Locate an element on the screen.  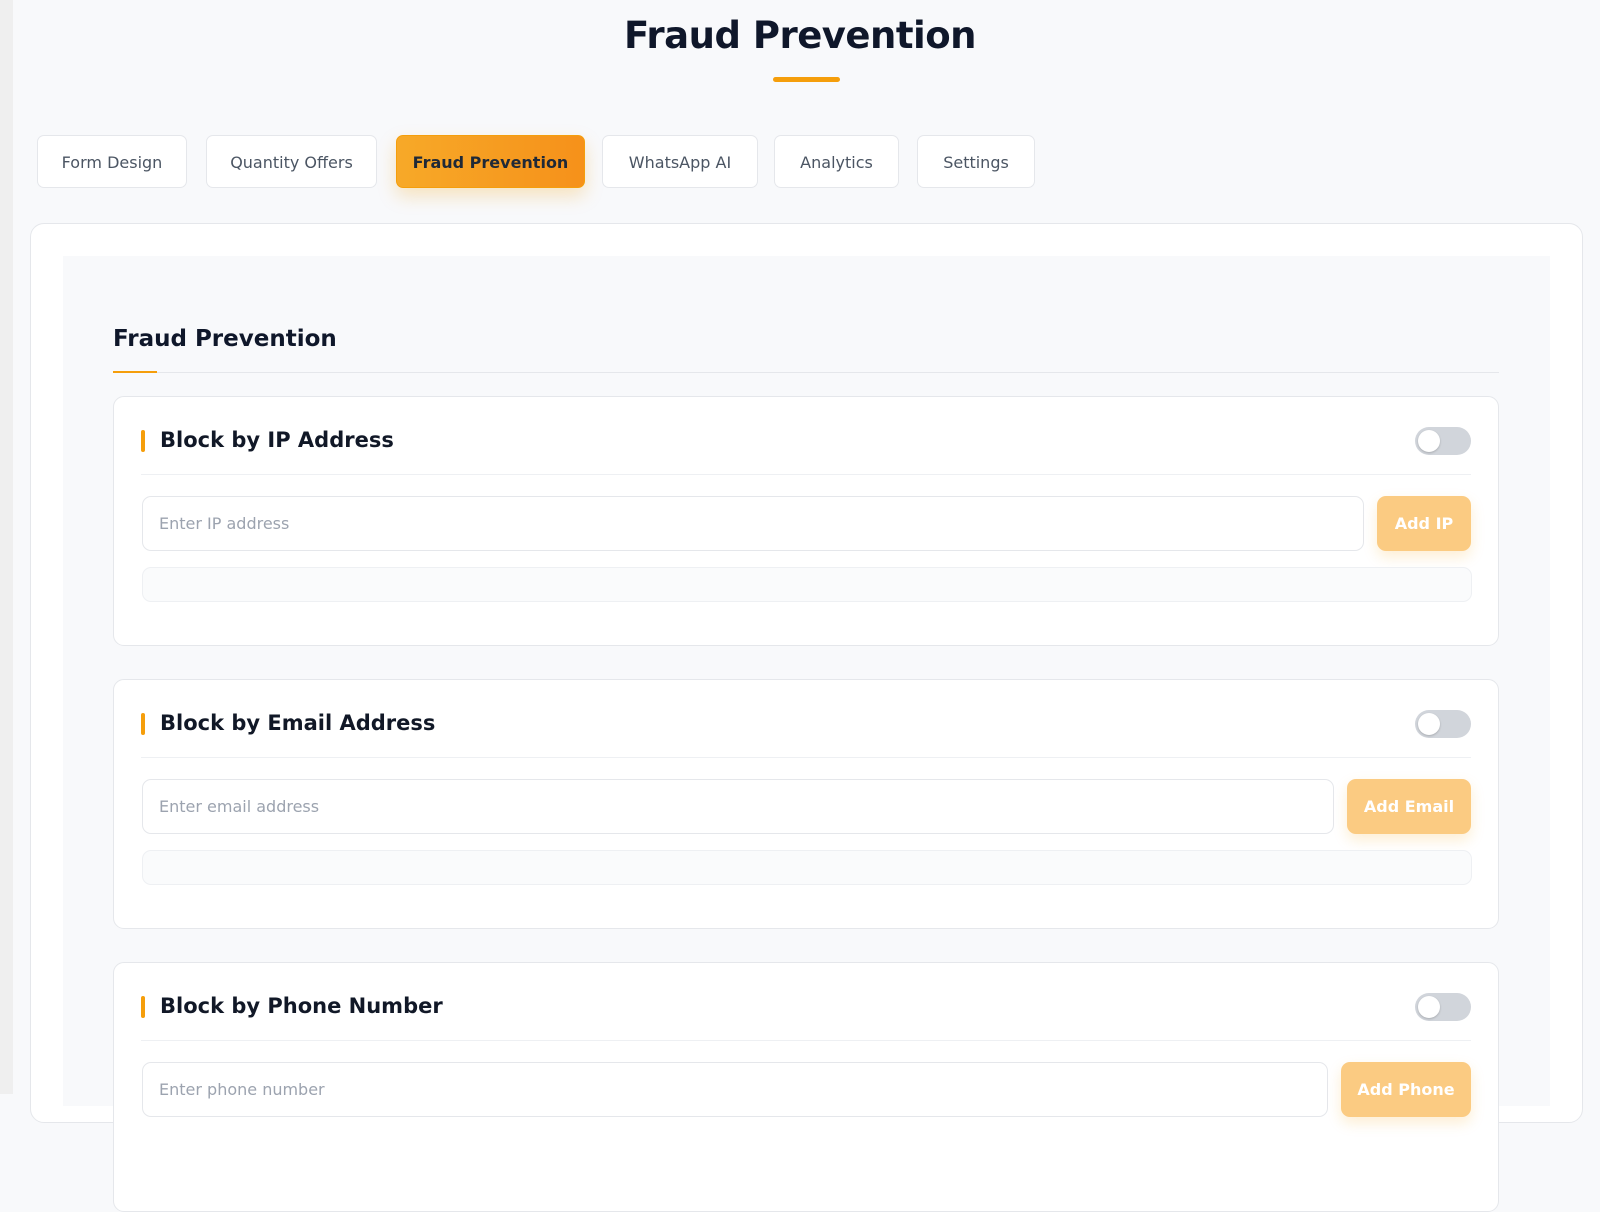
section-divider is located at coordinates (806, 372).